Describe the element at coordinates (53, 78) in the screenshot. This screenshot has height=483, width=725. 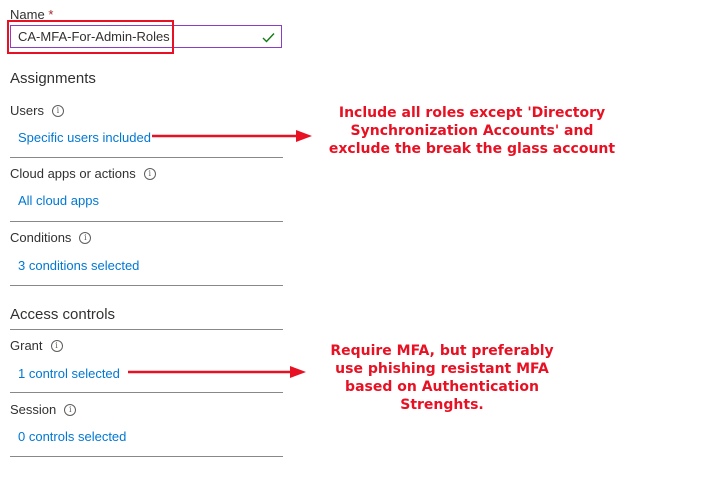
I see `assignments-title: Assignments` at that location.